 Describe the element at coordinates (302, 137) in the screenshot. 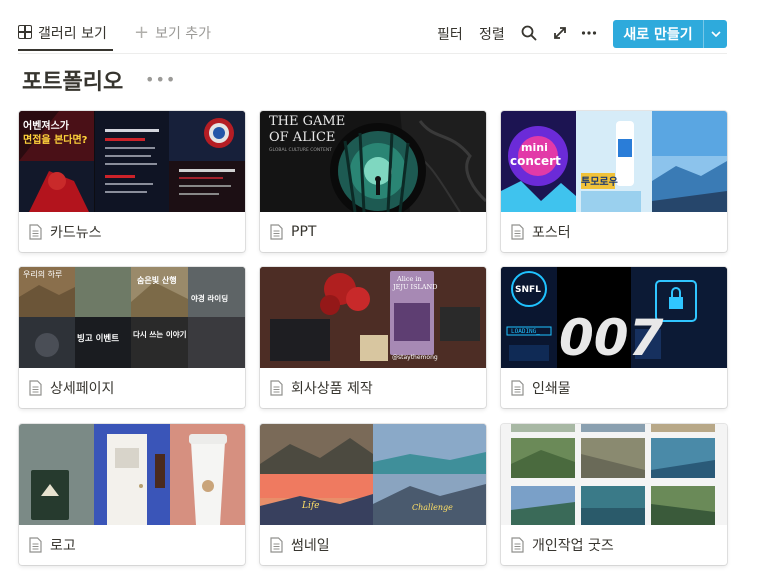

I see `cover-title-text: OF ALICE` at that location.